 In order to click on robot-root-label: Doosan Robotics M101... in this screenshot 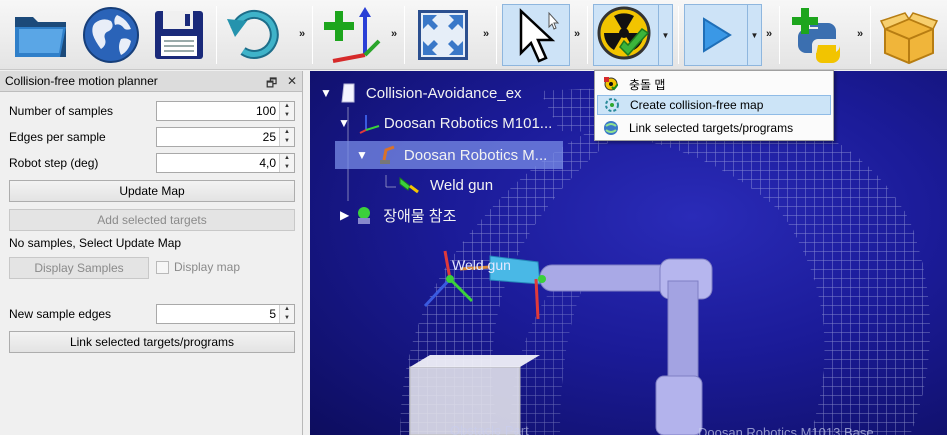, I will do `click(468, 123)`.